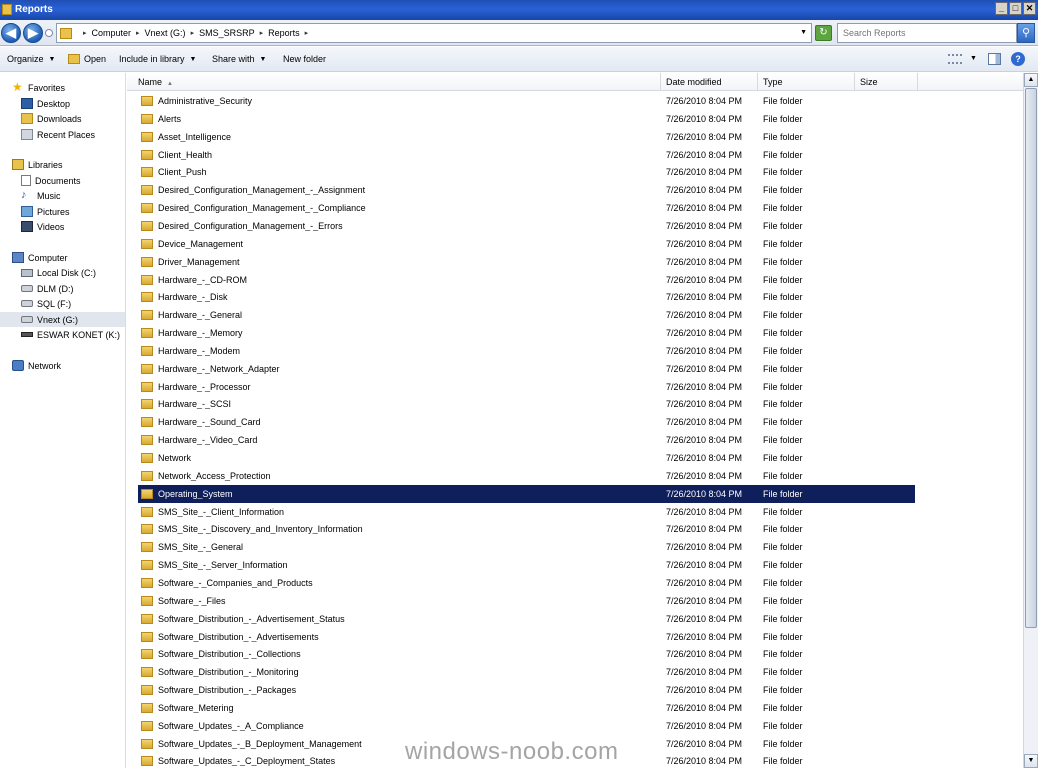  Describe the element at coordinates (185, 154) in the screenshot. I see `file-name: Client_Health` at that location.